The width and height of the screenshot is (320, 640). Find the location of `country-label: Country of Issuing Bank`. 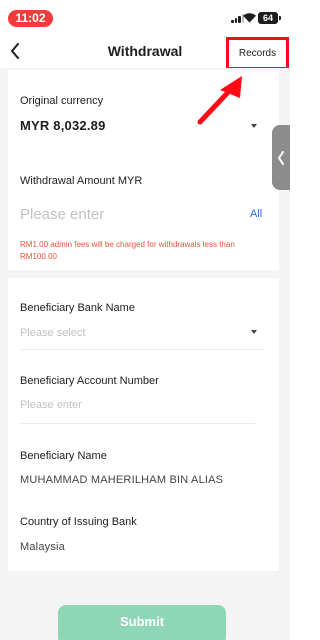

country-label: Country of Issuing Bank is located at coordinates (78, 522).